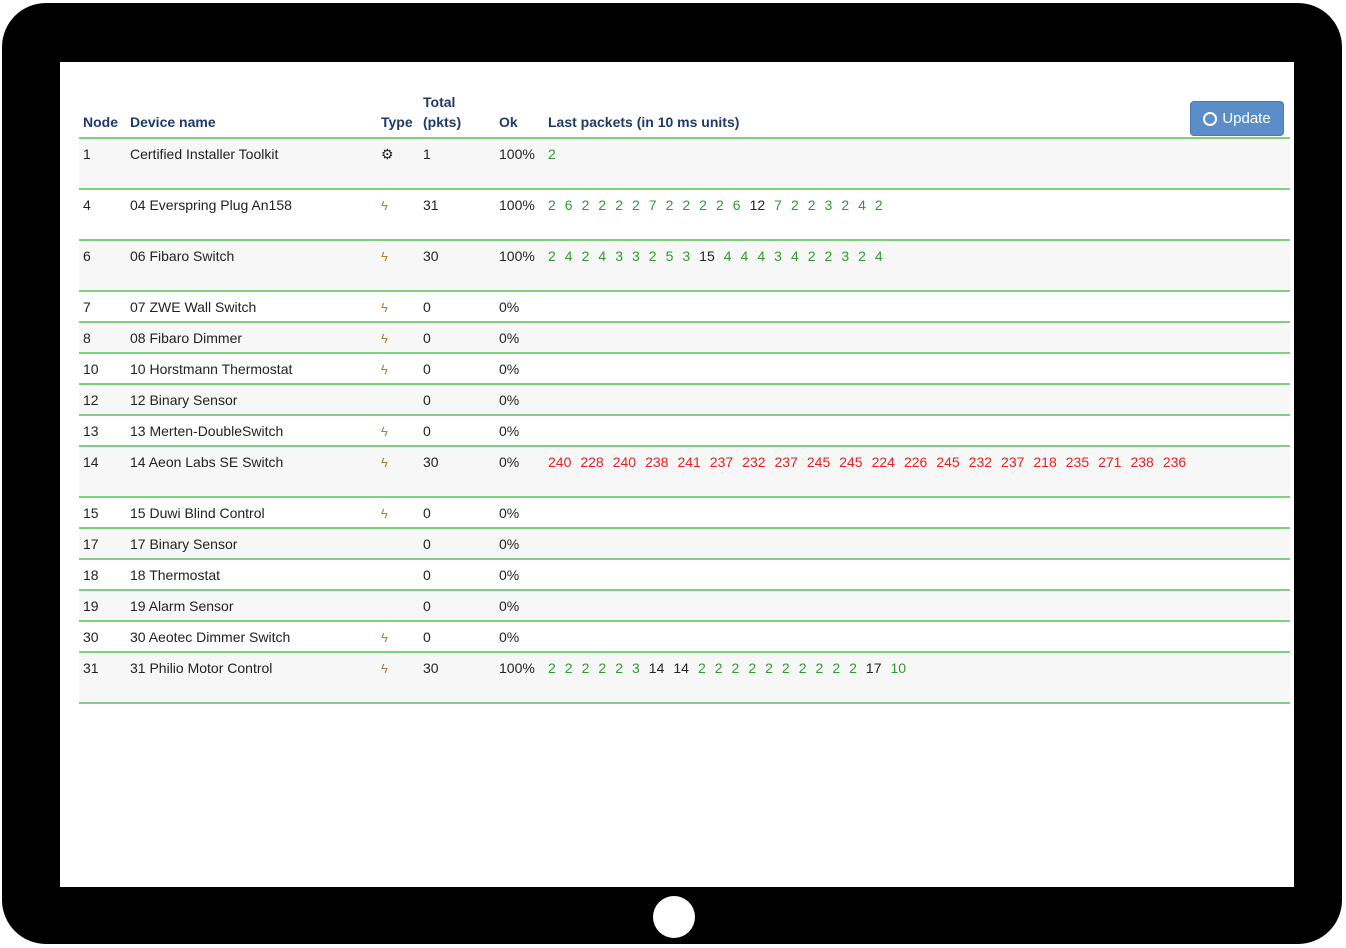 The image size is (1346, 948). I want to click on table-row: 13 13 Merten-DoubleSwitch ϟ 0 0%, so click(684, 431).